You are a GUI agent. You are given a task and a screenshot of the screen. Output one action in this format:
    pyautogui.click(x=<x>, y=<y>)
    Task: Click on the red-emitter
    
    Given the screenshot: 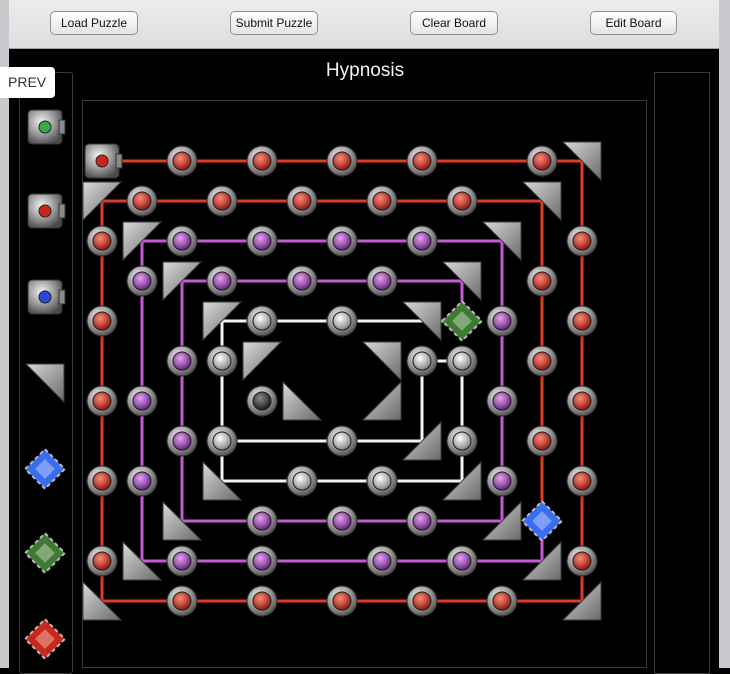 What is the action you would take?
    pyautogui.click(x=103, y=161)
    